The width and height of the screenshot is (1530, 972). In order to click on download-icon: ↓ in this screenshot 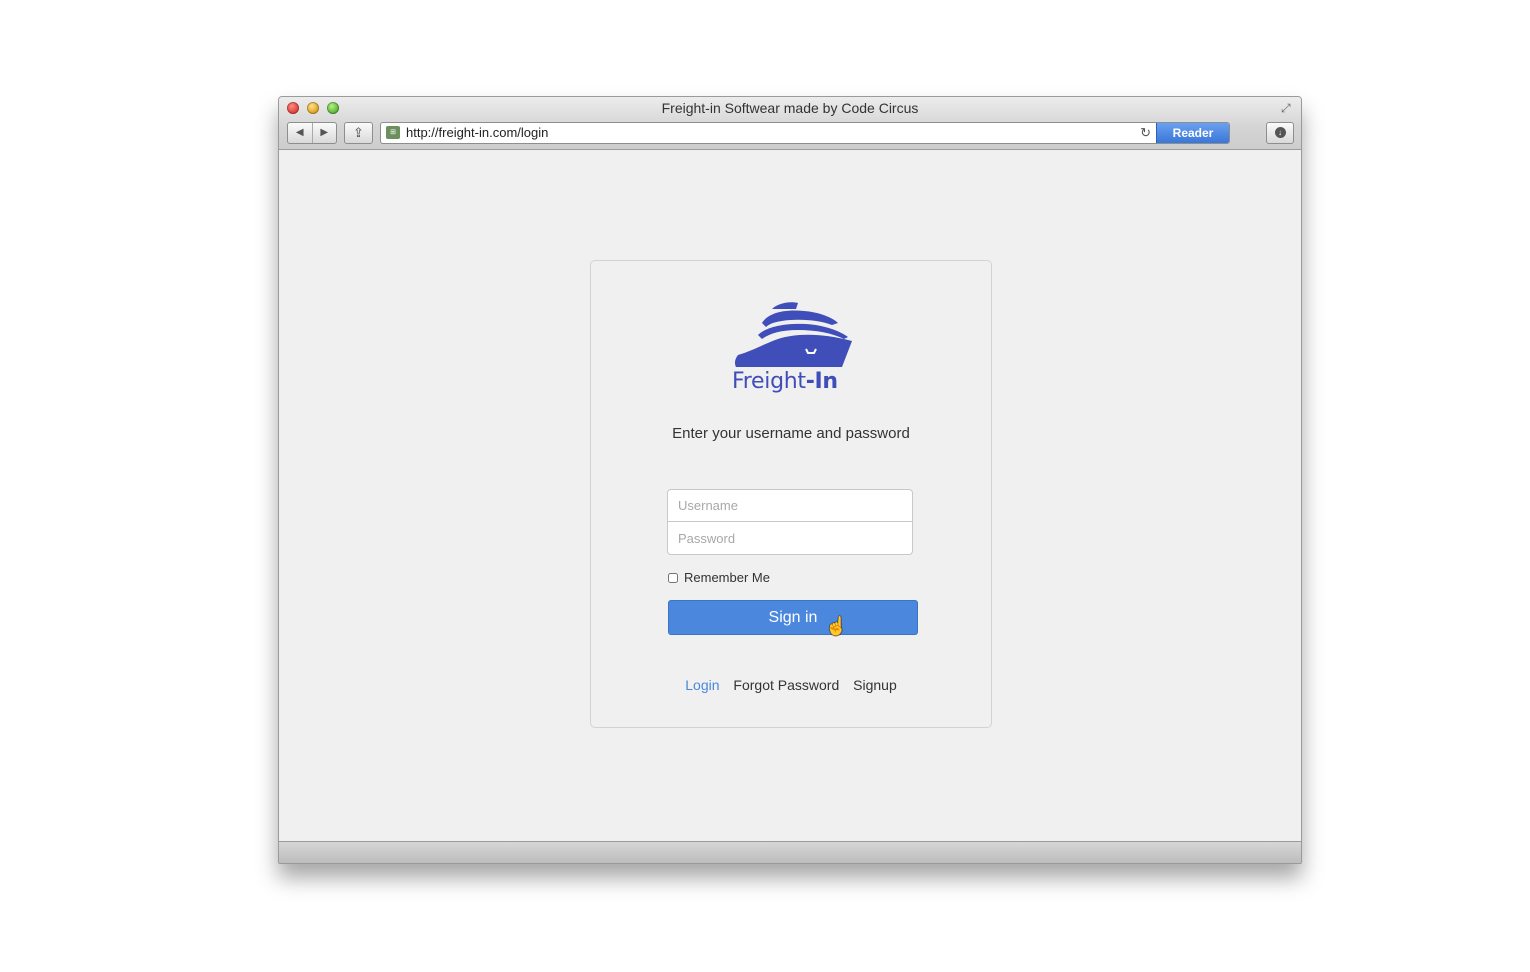, I will do `click(1280, 133)`.